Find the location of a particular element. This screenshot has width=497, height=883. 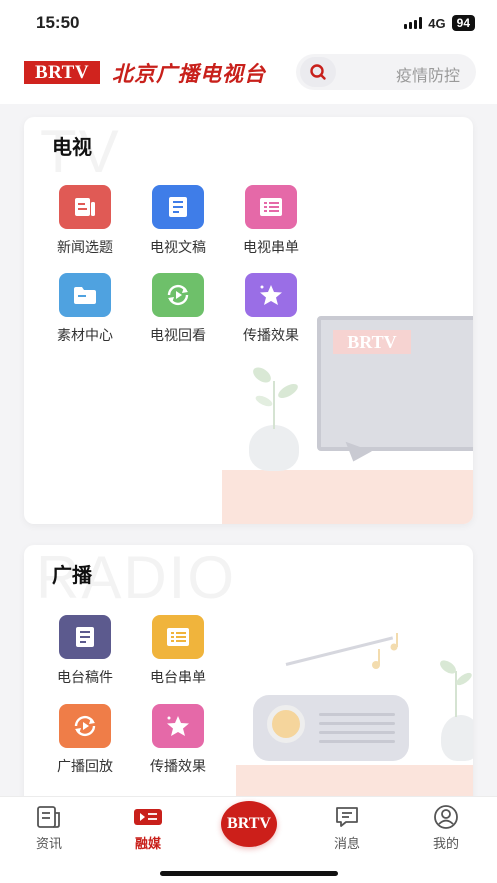

profile-icon is located at coordinates (446, 817).